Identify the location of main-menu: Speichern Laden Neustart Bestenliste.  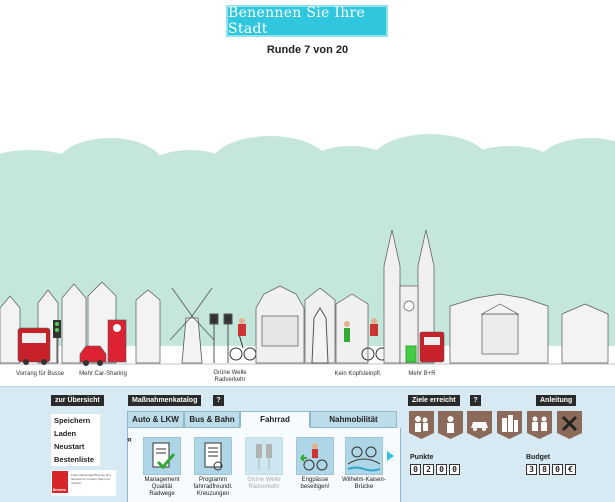
(75, 440).